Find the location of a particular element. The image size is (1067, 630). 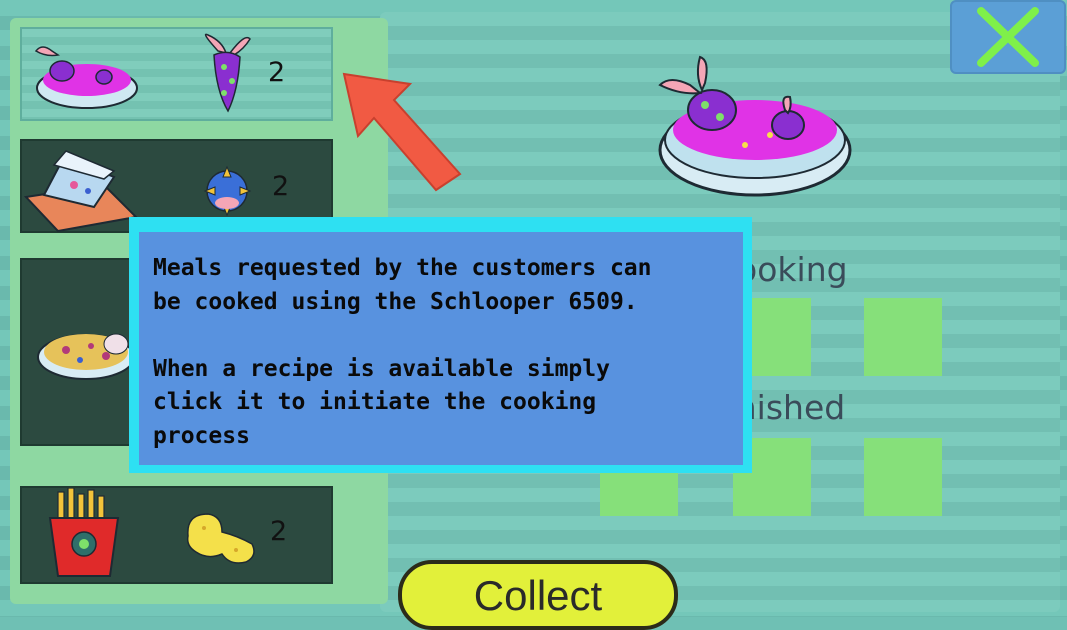

close-icon is located at coordinates (1008, 37).